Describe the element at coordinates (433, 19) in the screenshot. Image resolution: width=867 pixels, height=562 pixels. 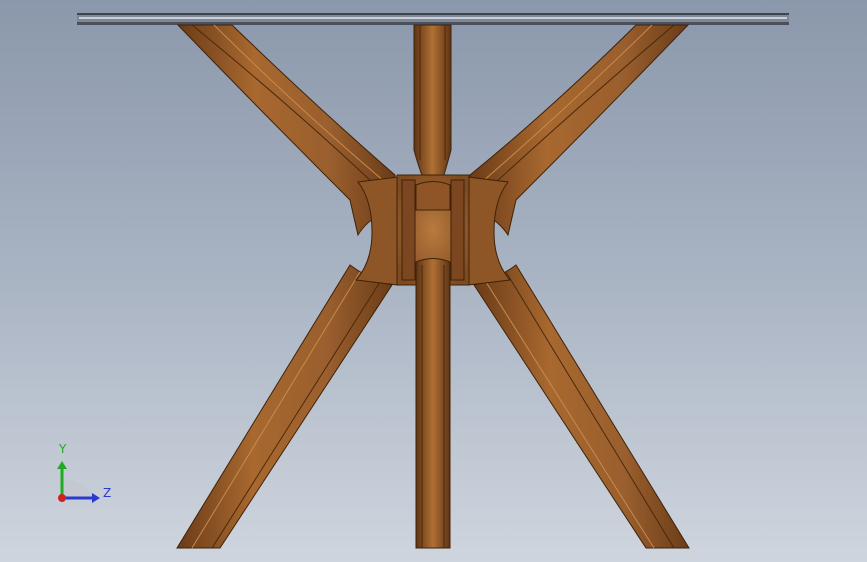
I see `glass-top` at that location.